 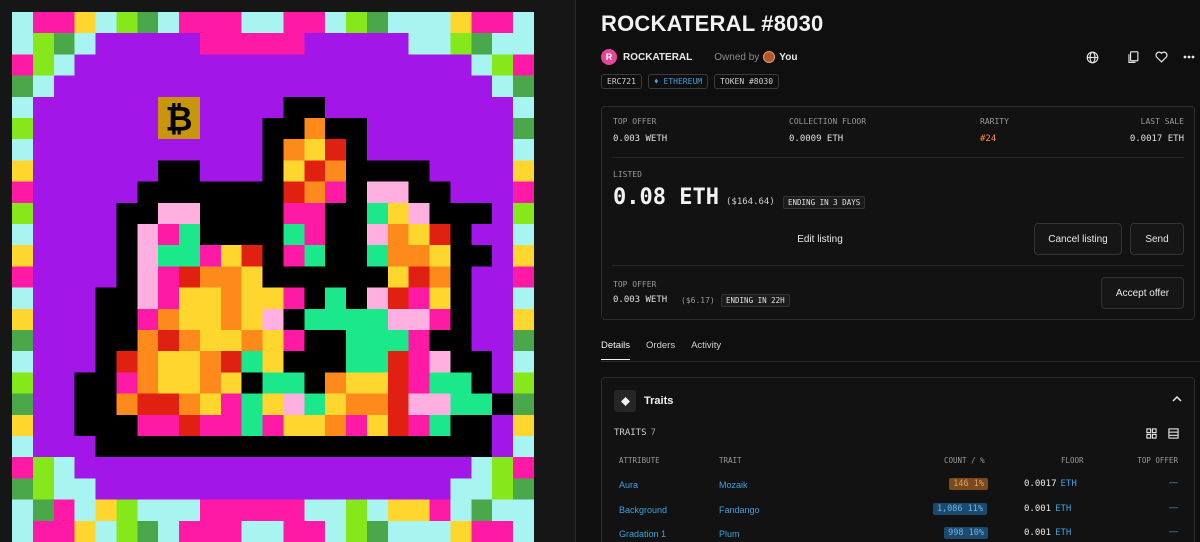 I want to click on trait-value: Fandango, so click(x=739, y=510).